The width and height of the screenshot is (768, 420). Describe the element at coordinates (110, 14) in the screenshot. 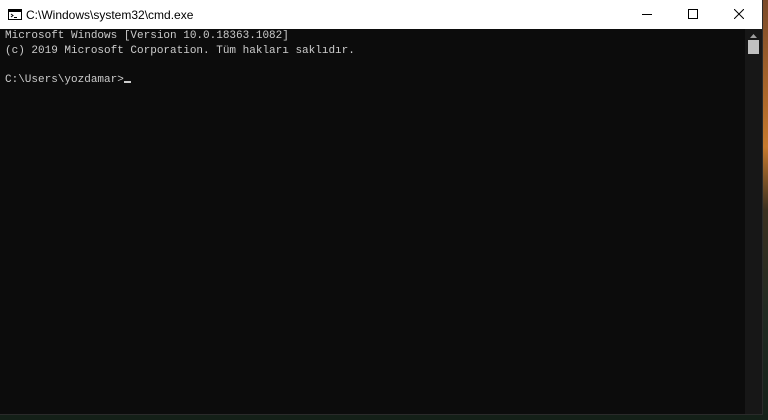

I see `window-title: C:\Windows\system32\cmd.exe` at that location.